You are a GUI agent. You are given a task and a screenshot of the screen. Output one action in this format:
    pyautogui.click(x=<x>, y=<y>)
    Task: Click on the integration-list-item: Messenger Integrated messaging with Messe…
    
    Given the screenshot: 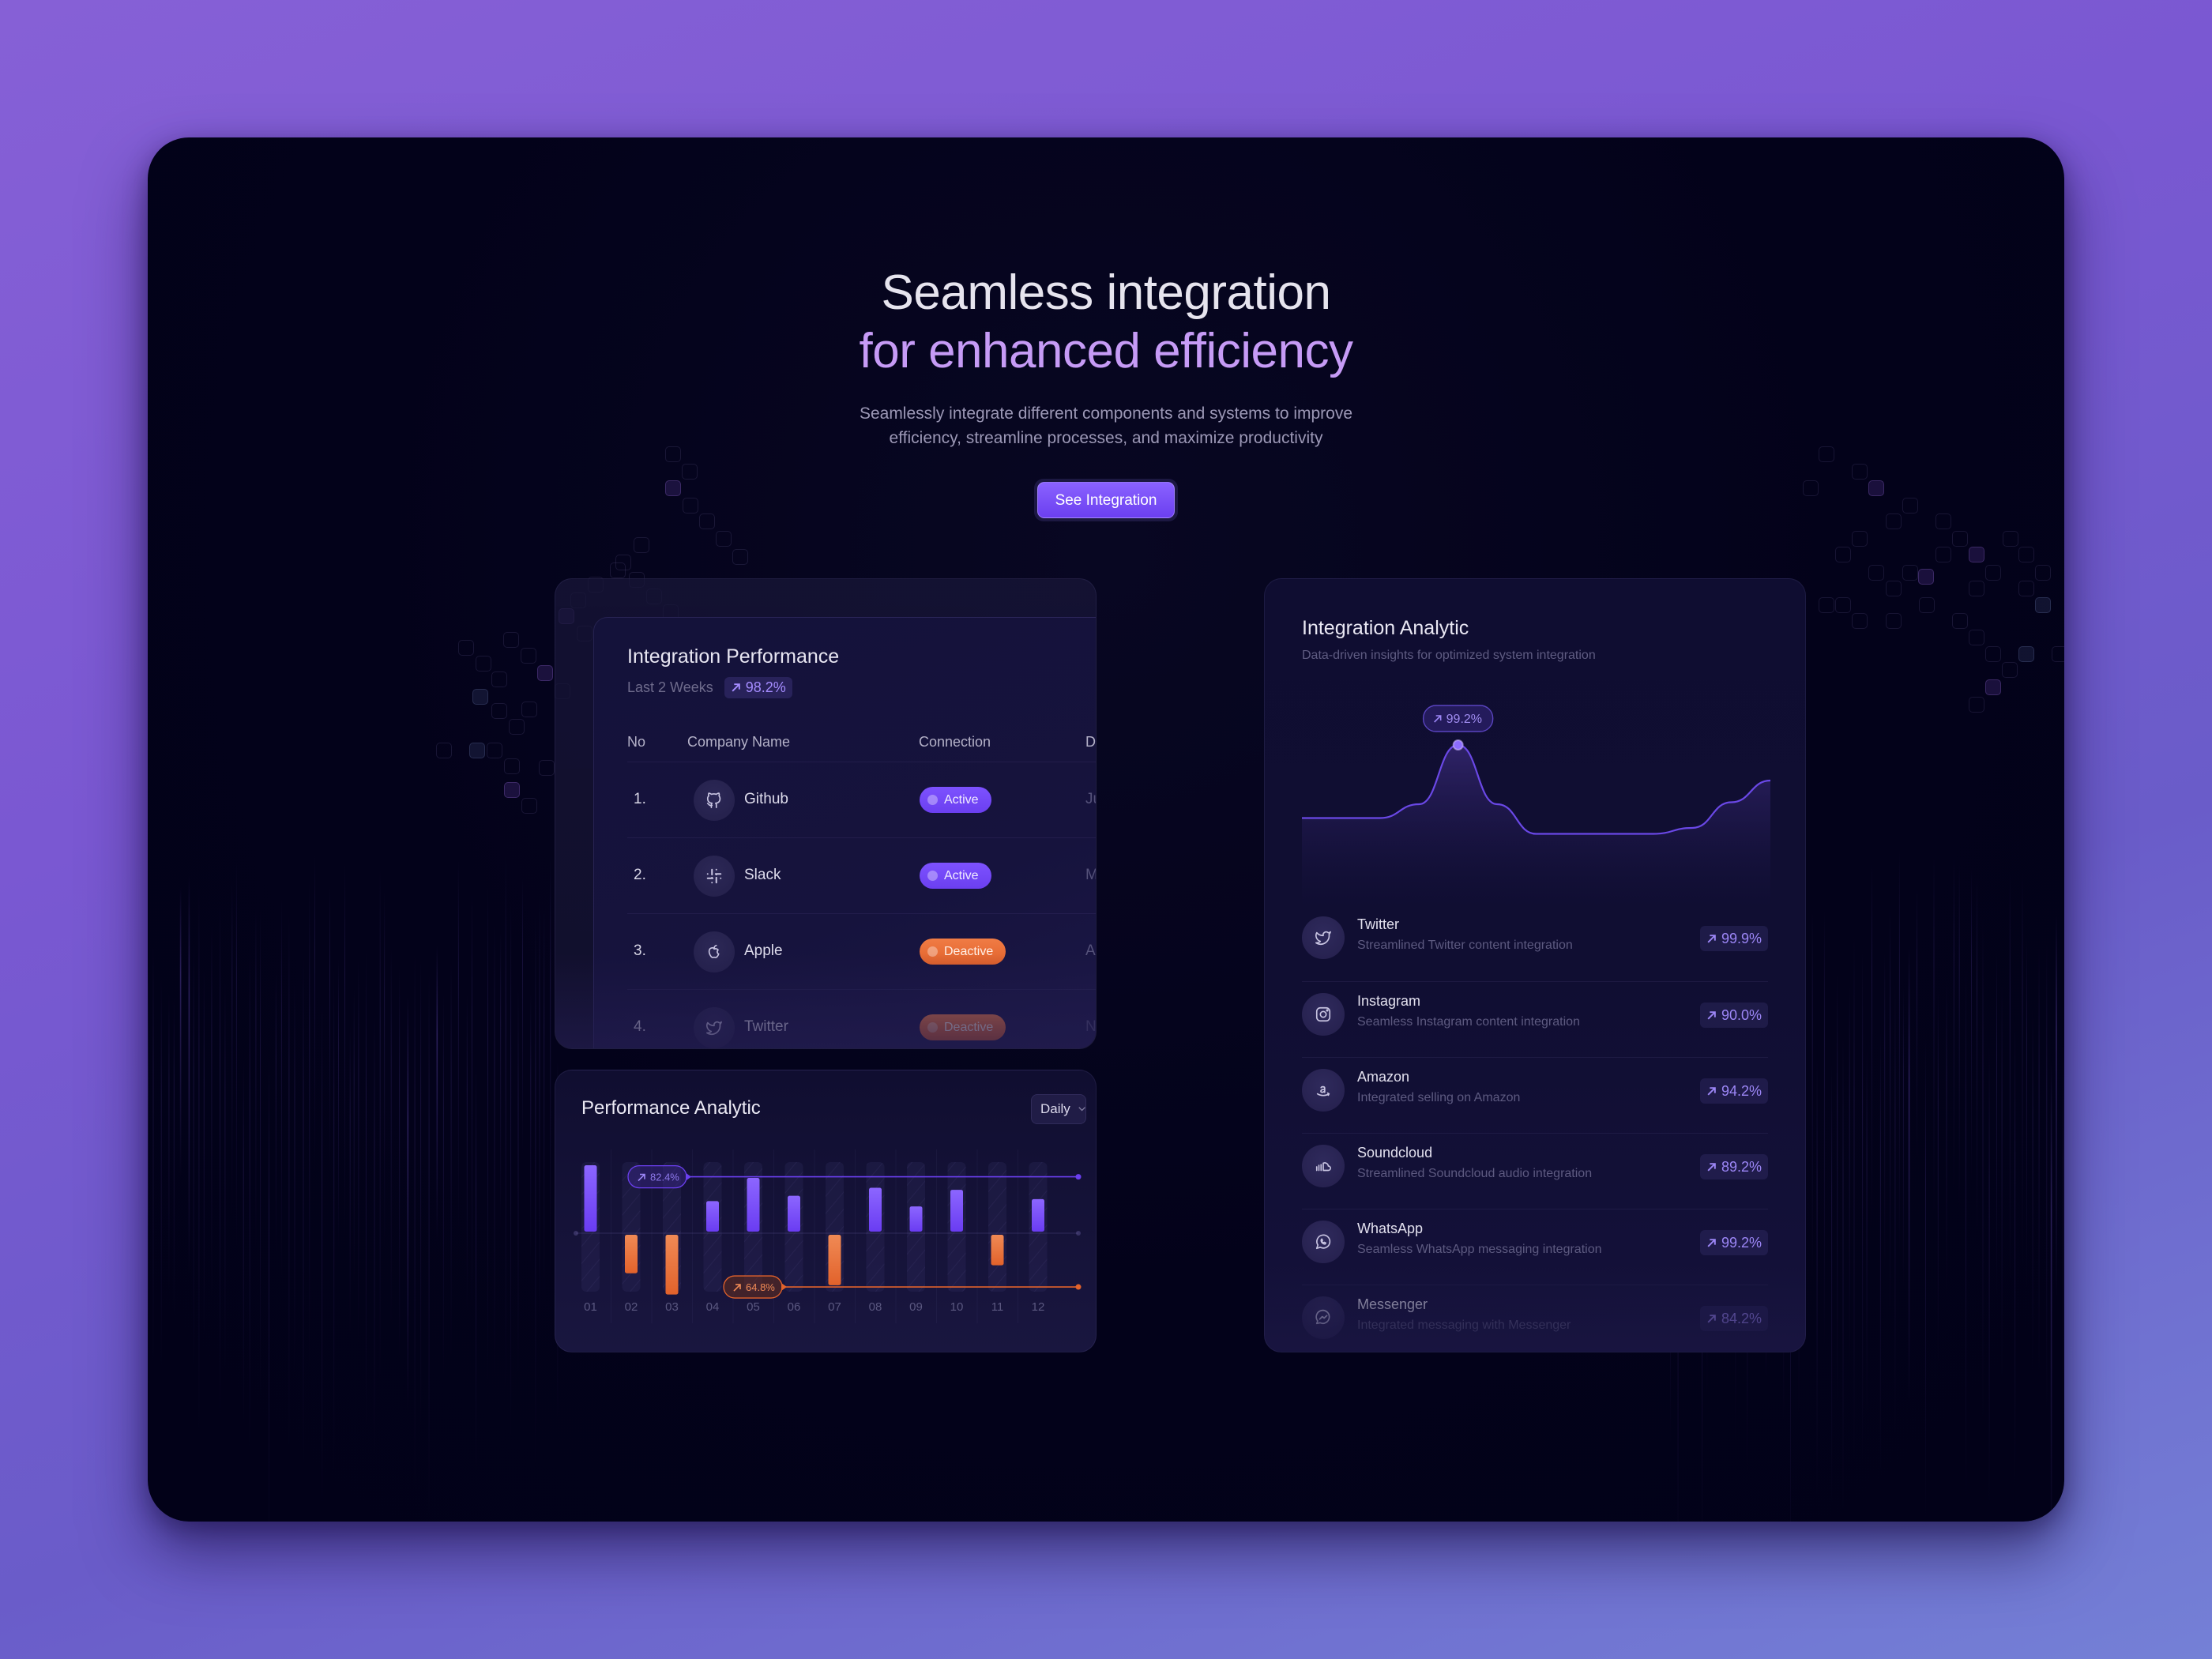 What is the action you would take?
    pyautogui.click(x=1535, y=1318)
    